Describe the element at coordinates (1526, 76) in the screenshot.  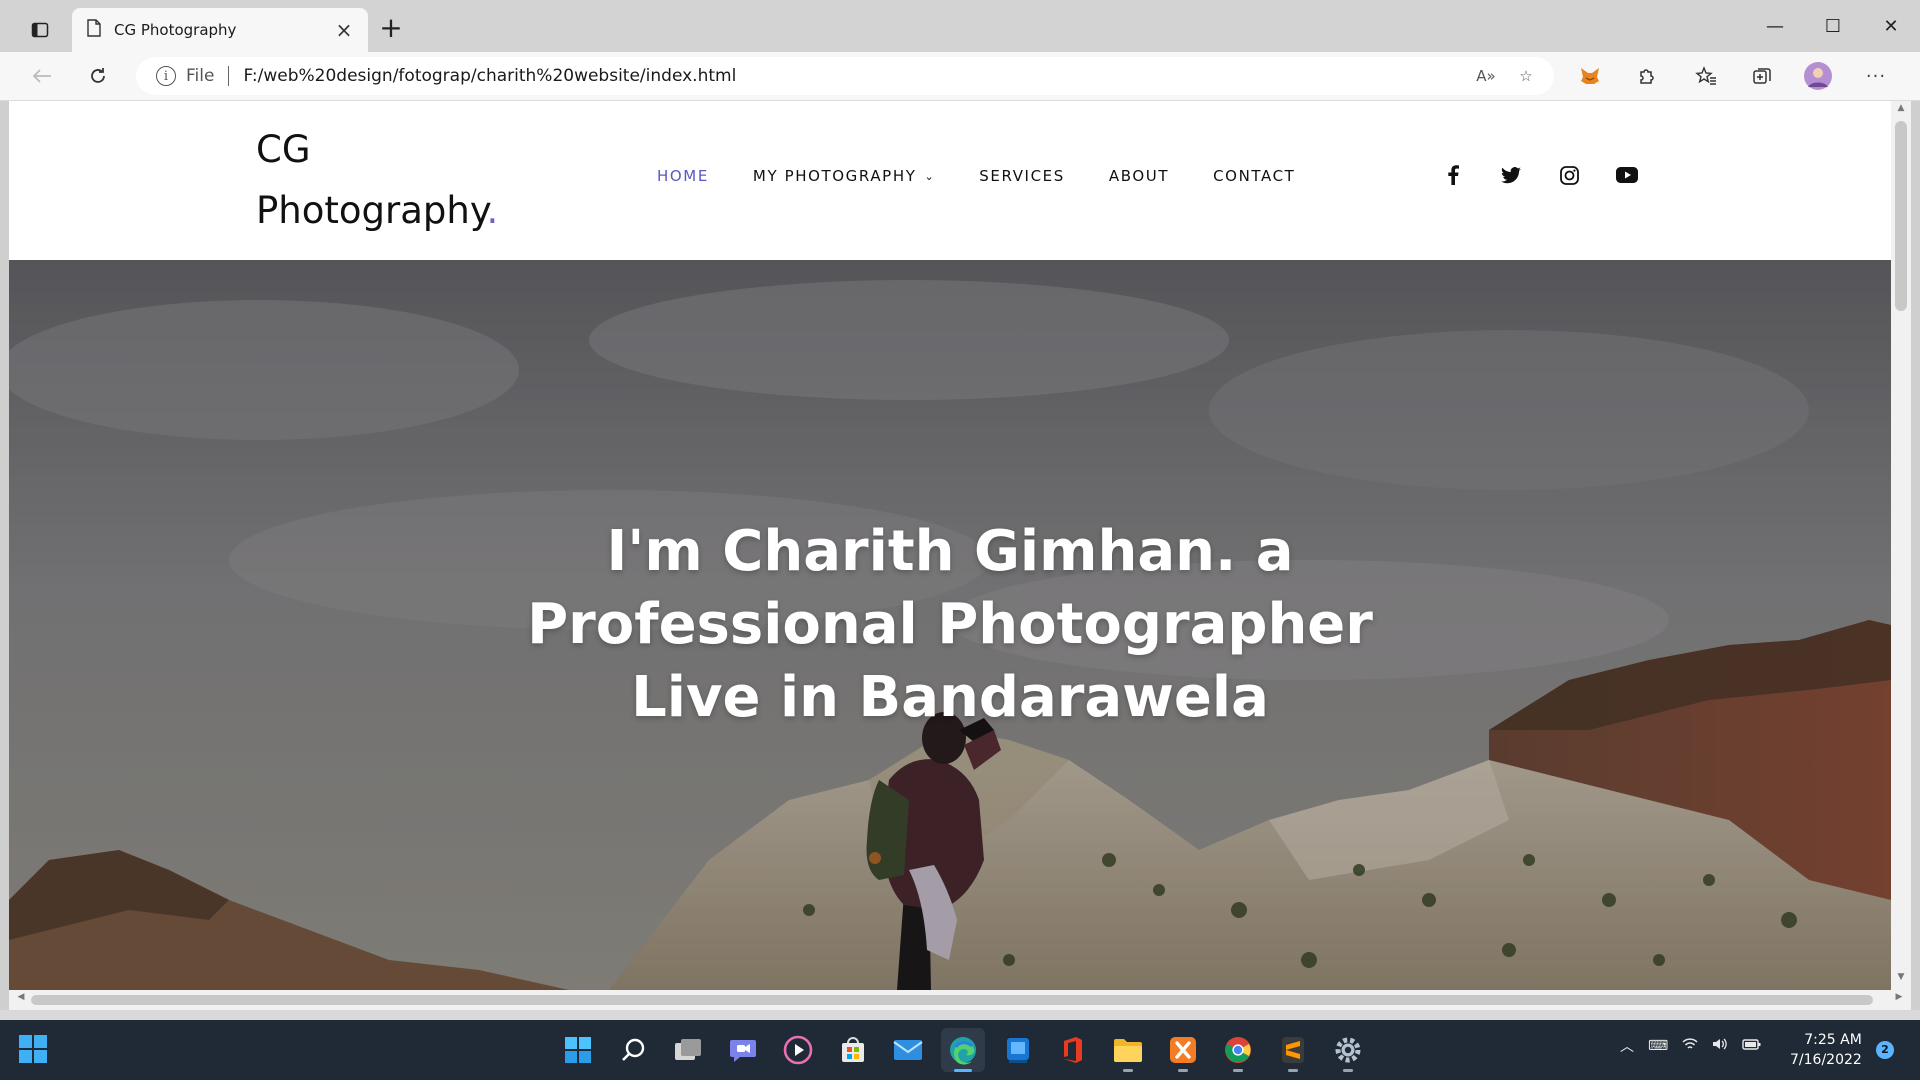
I see `add-favorite-icon: ☆` at that location.